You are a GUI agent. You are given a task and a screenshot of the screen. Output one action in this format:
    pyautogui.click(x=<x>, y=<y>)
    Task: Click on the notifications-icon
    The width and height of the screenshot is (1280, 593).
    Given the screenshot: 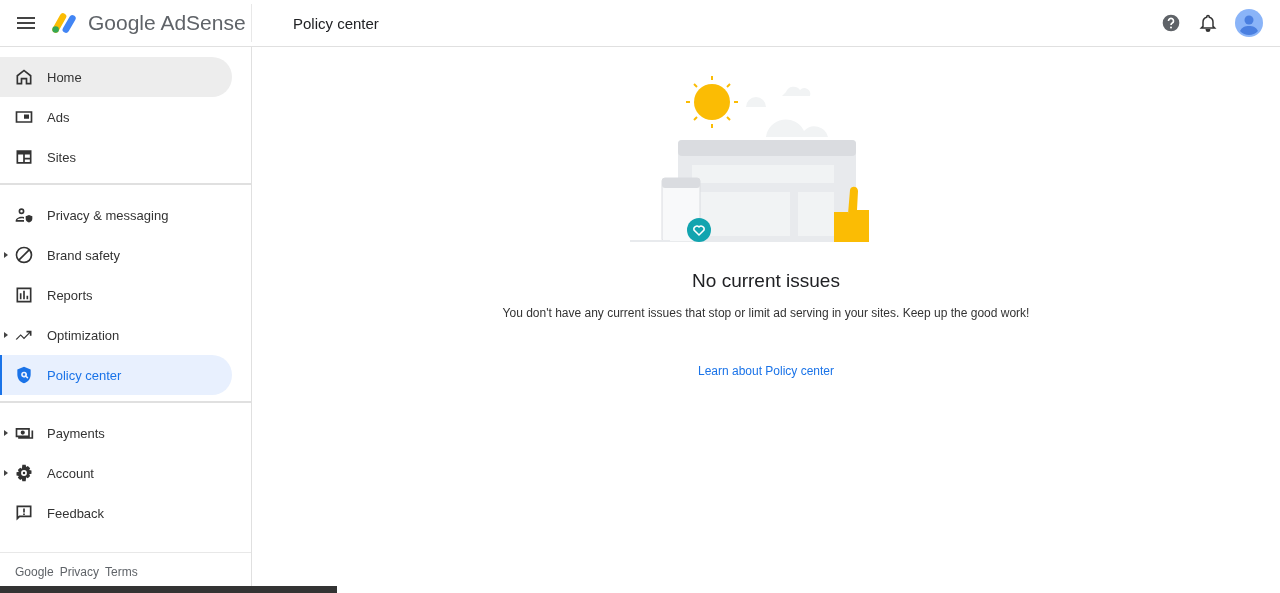 What is the action you would take?
    pyautogui.click(x=1208, y=23)
    